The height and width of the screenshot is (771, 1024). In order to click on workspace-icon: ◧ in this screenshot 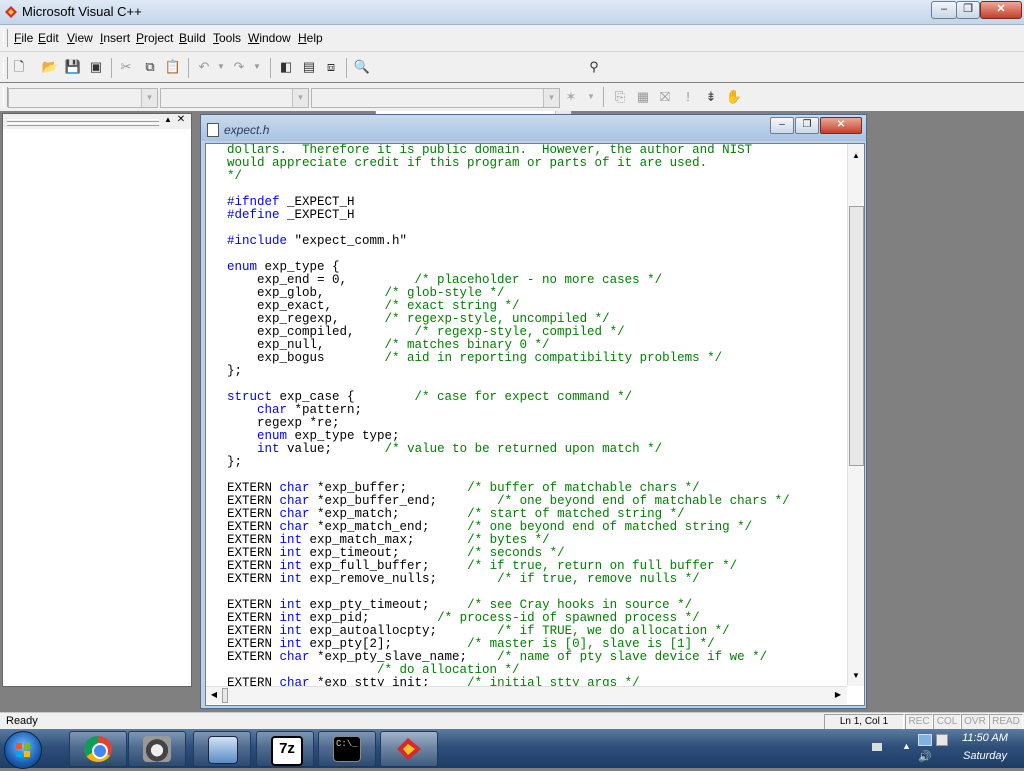, I will do `click(286, 67)`.